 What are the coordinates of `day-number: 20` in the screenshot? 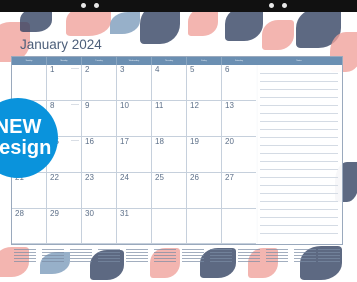 It's located at (229, 141).